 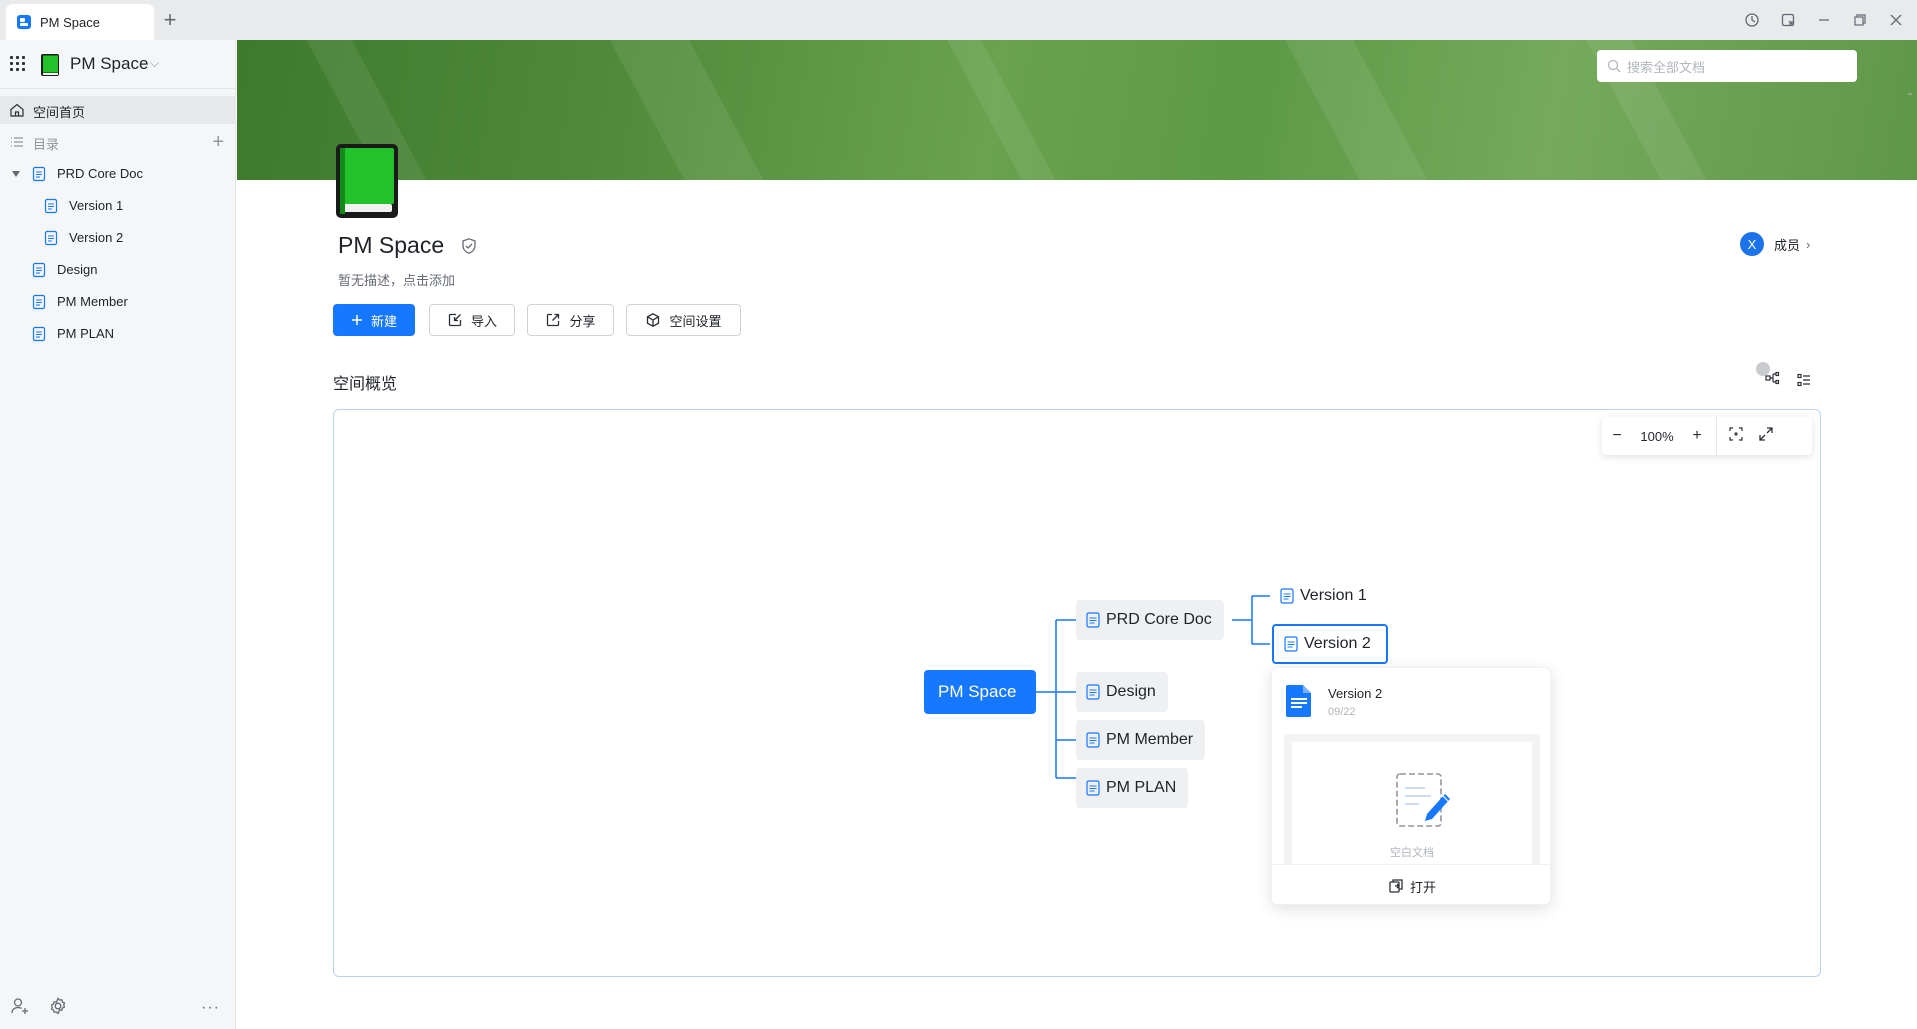 I want to click on caret-down-icon, so click(x=16, y=174).